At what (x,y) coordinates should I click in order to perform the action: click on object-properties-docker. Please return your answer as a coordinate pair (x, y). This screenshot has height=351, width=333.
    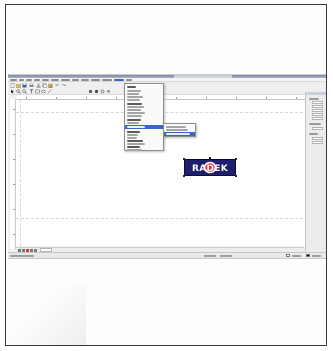
    Looking at the image, I should click on (315, 175).